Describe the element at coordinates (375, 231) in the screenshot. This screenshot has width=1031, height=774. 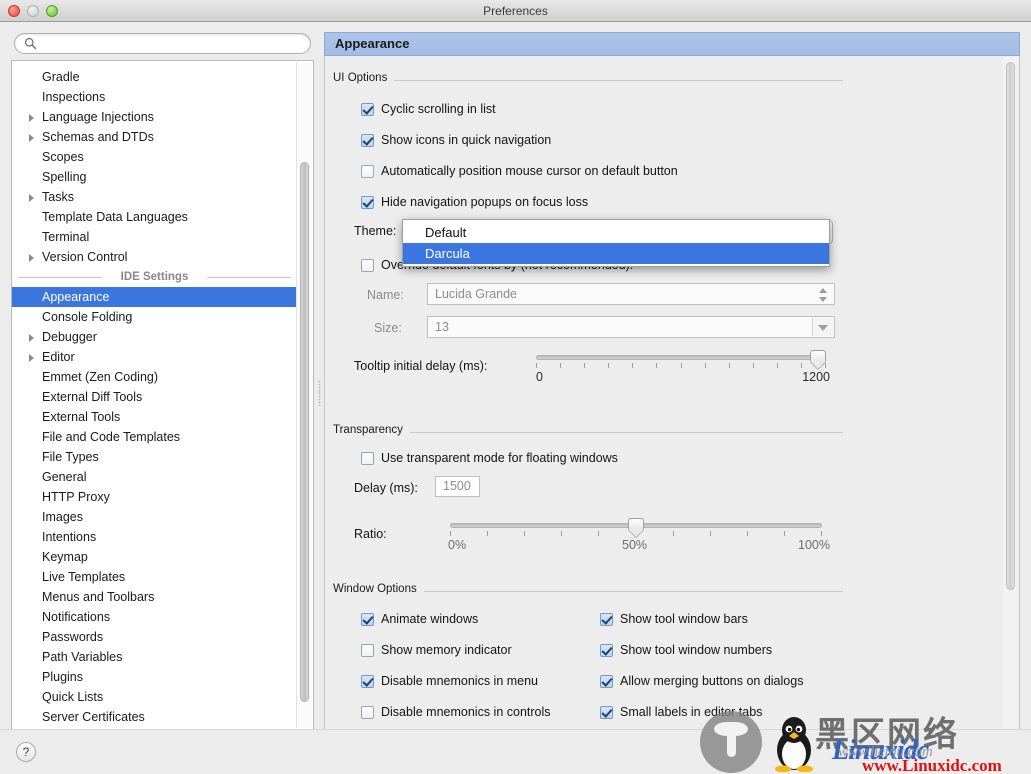
I see `theme-label: Theme:` at that location.